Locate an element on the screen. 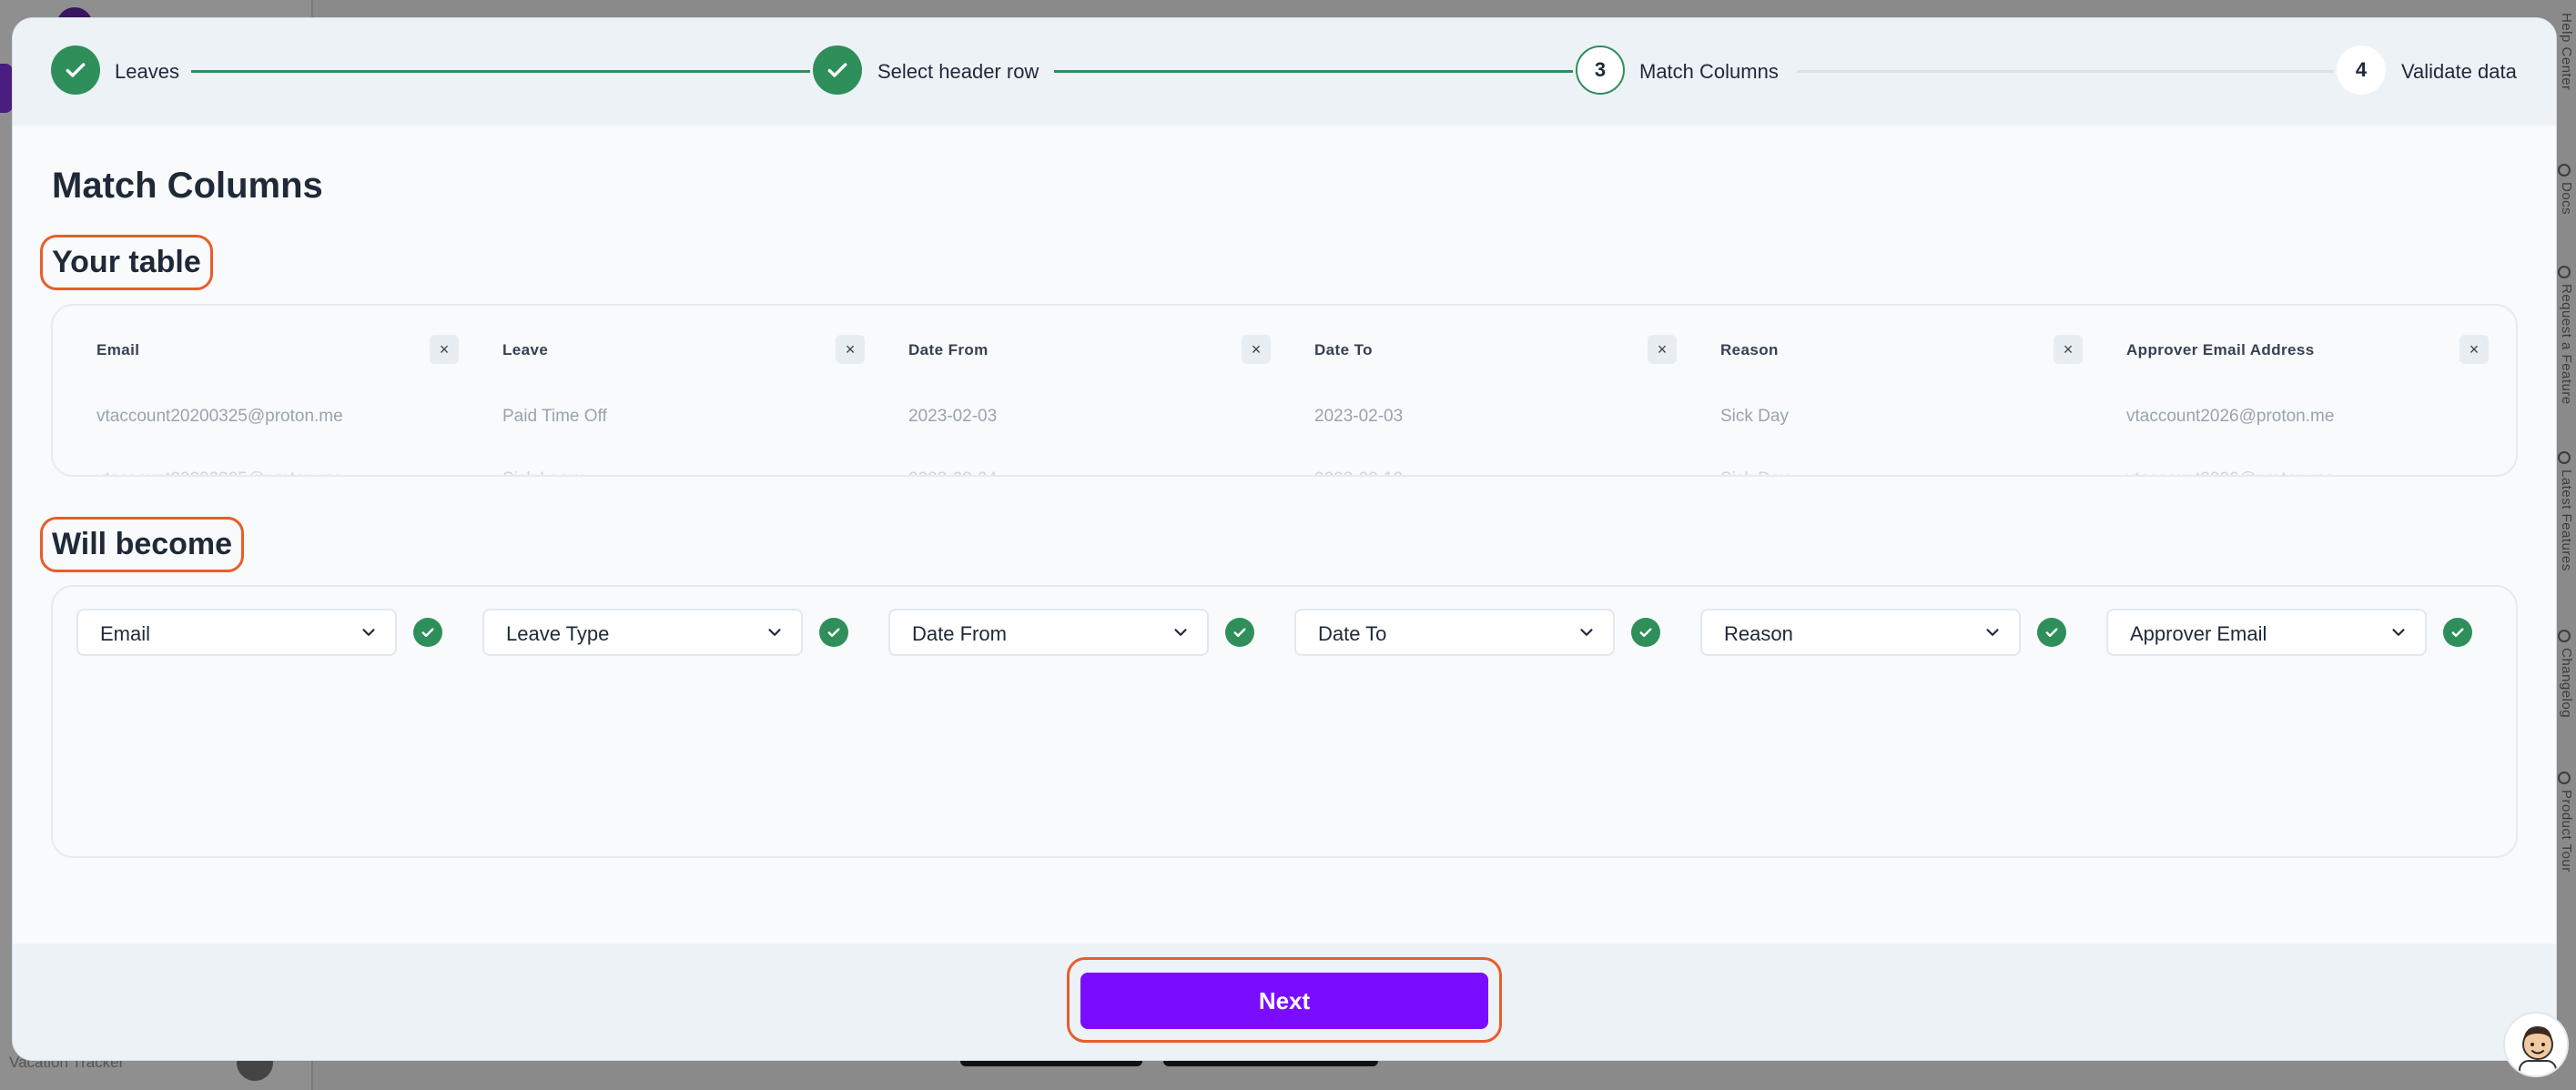 The width and height of the screenshot is (2576, 1090). support-avatar is located at coordinates (2536, 1044).